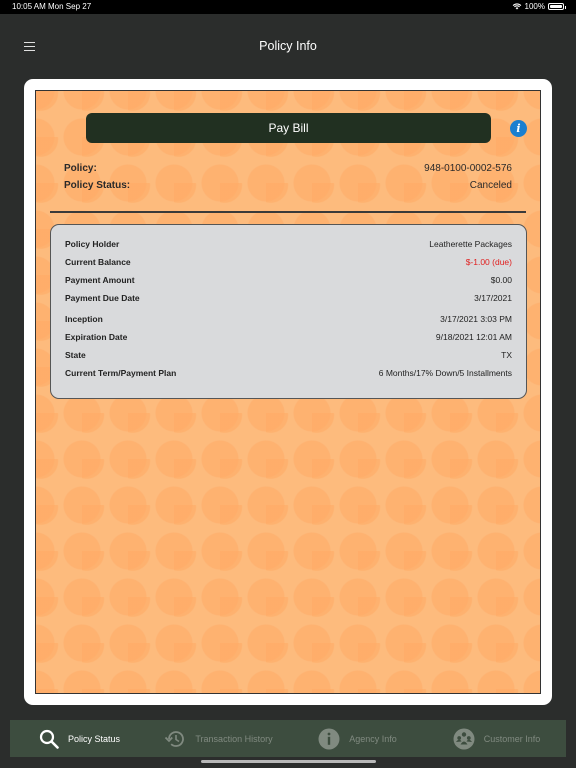  Describe the element at coordinates (97, 185) in the screenshot. I see `policy-status-label: Policy Status:` at that location.